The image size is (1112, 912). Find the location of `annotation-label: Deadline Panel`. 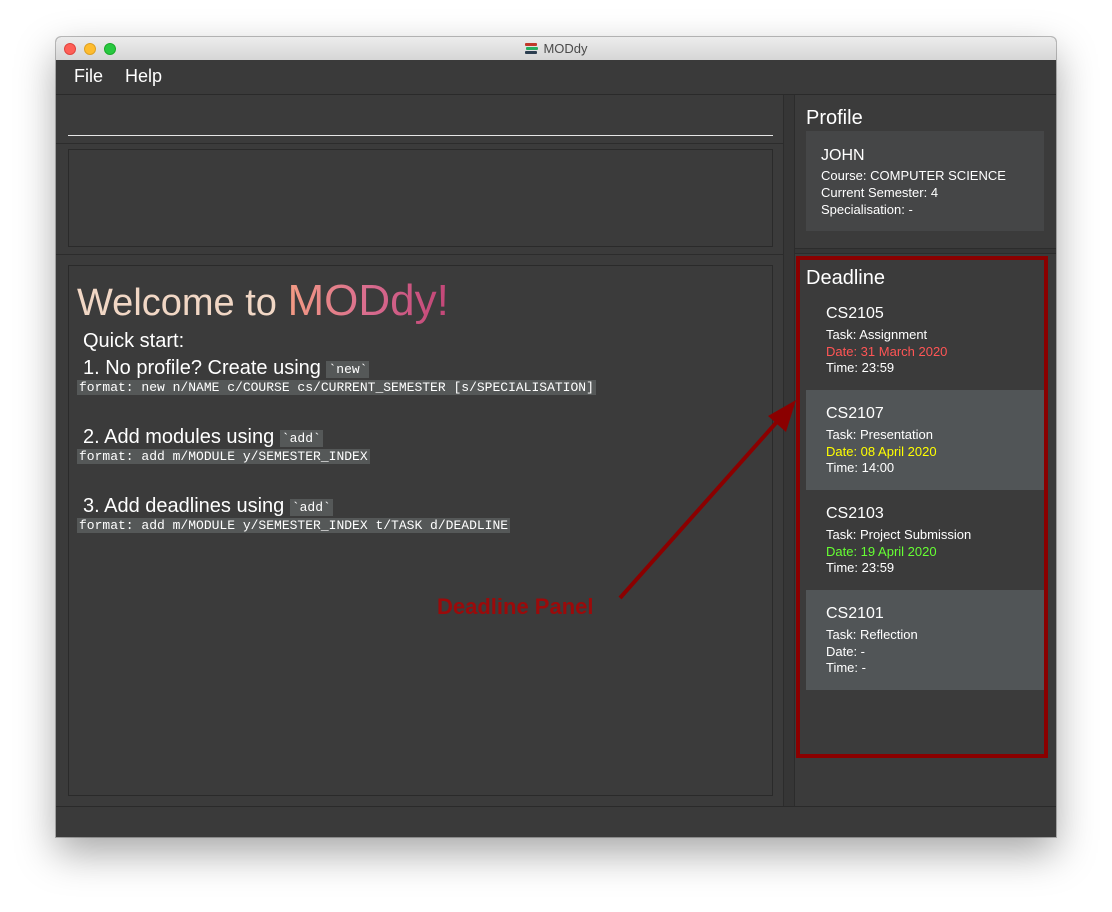

annotation-label: Deadline Panel is located at coordinates (515, 606).